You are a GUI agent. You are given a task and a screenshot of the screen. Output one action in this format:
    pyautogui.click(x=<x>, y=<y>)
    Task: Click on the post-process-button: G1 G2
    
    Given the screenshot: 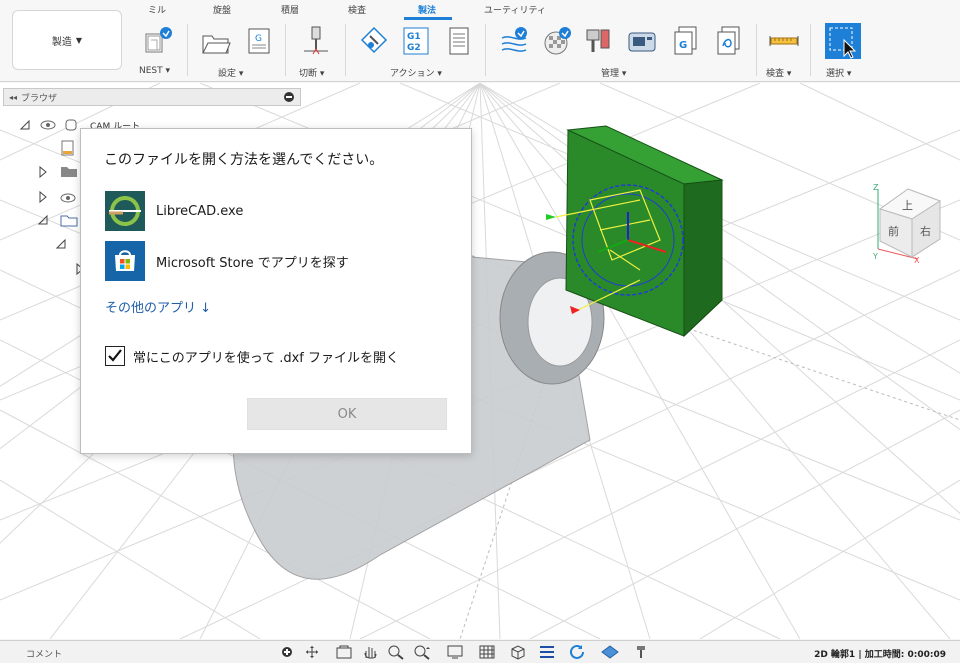 What is the action you would take?
    pyautogui.click(x=416, y=41)
    